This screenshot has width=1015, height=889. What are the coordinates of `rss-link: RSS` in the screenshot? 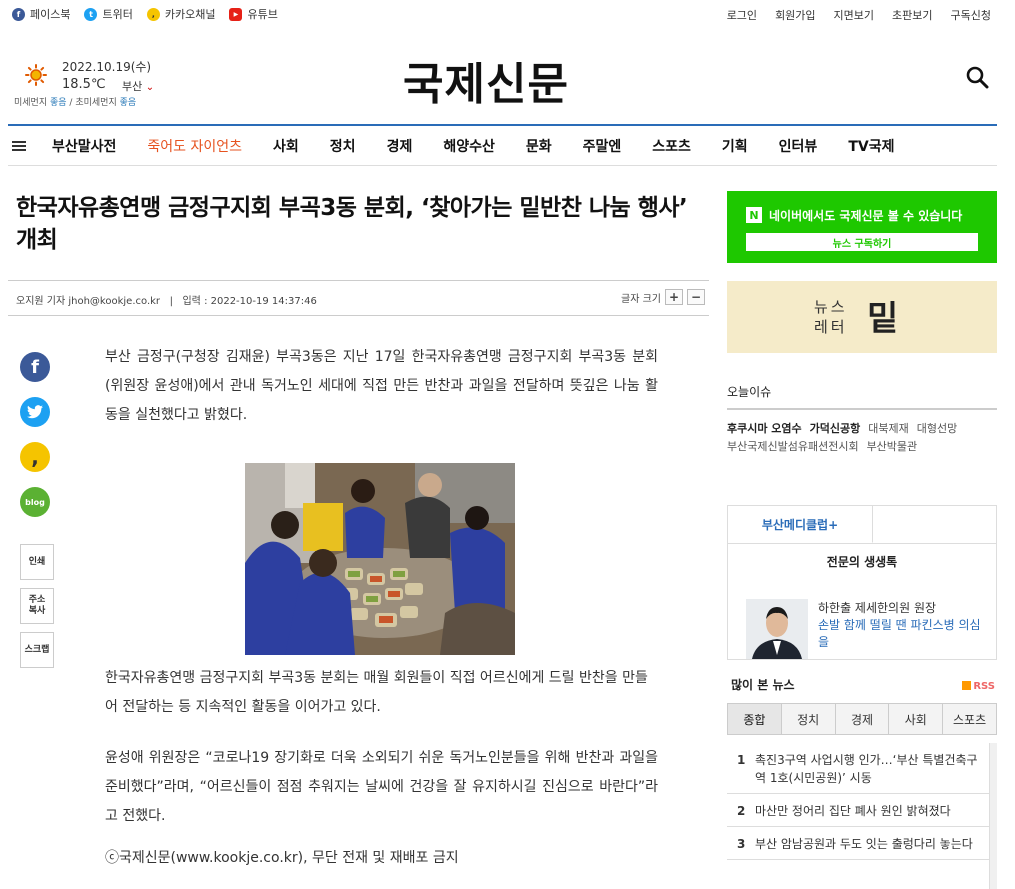 It's located at (978, 686).